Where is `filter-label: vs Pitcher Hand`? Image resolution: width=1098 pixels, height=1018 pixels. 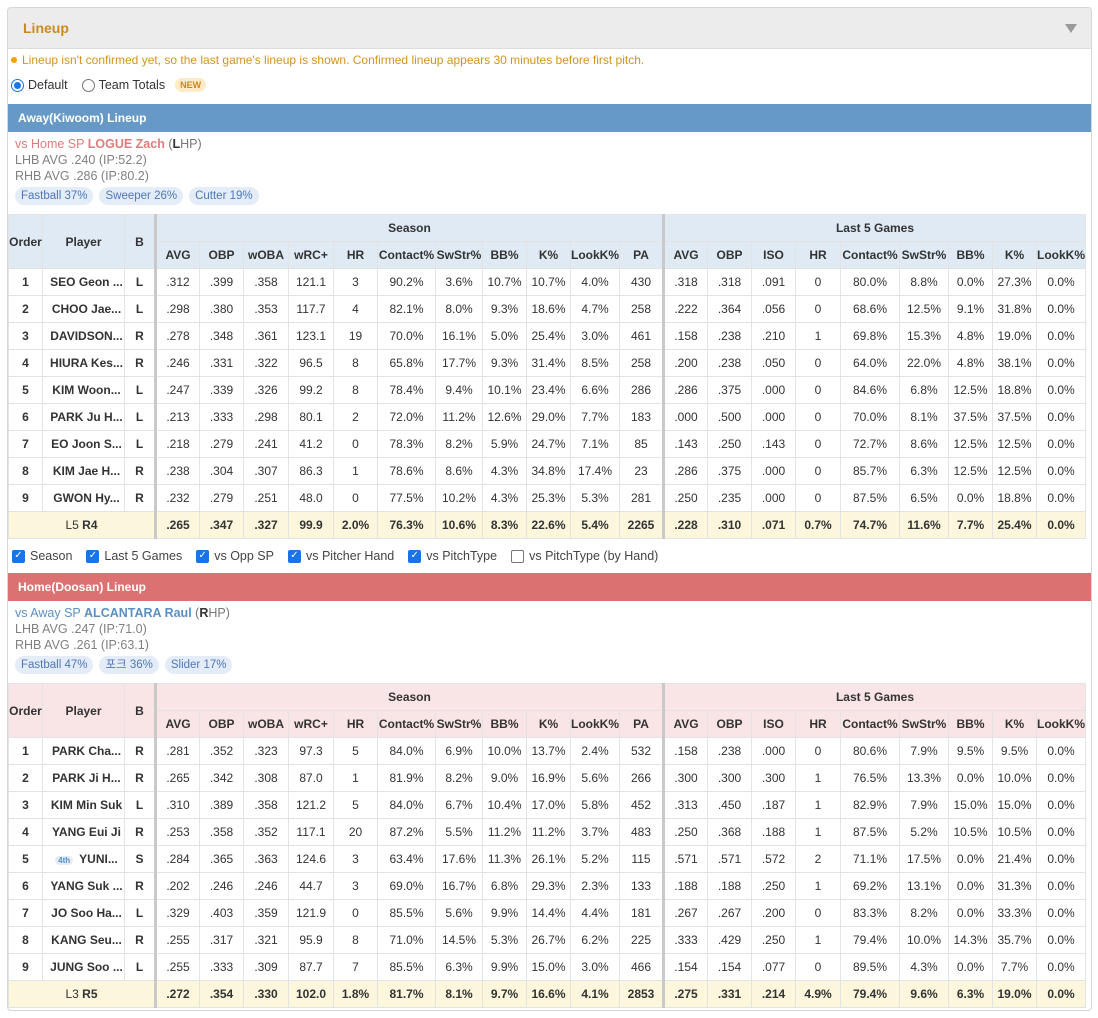 filter-label: vs Pitcher Hand is located at coordinates (350, 556).